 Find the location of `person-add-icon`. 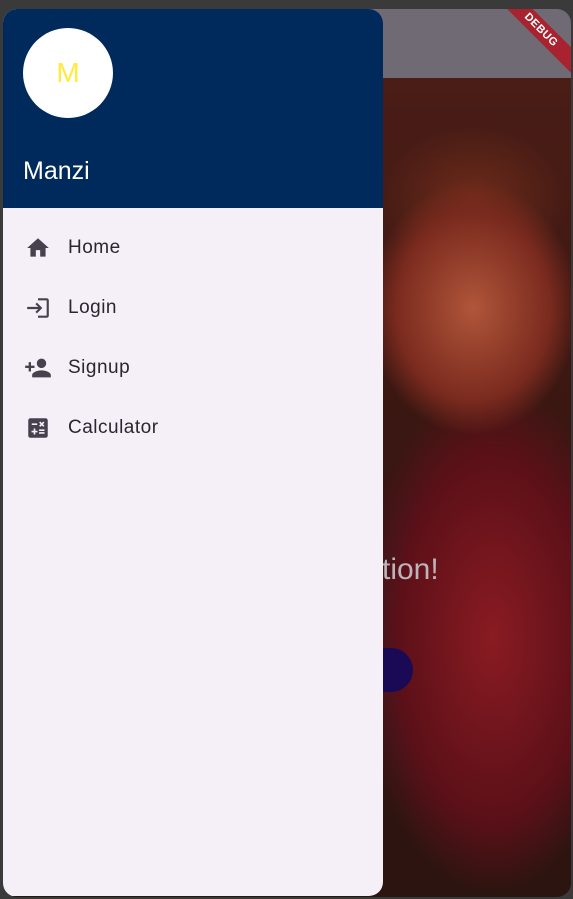

person-add-icon is located at coordinates (38, 368).